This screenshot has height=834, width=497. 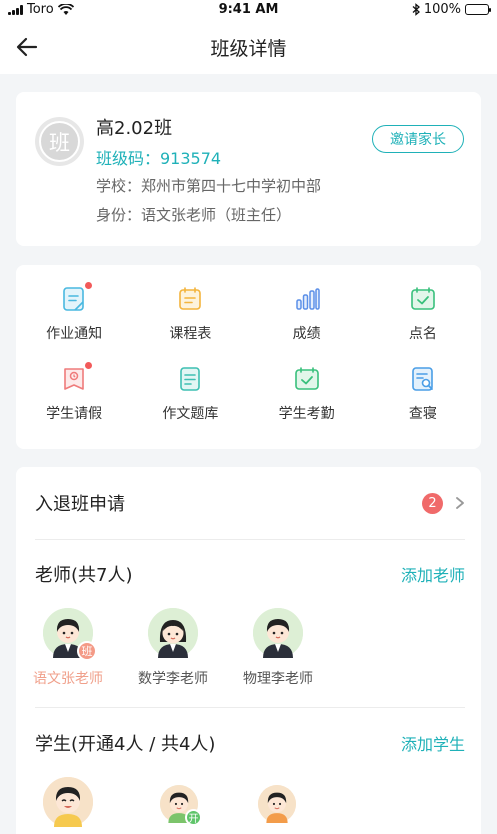 I want to click on status-bar: Toro 9:41 AM 100%, so click(x=248, y=10).